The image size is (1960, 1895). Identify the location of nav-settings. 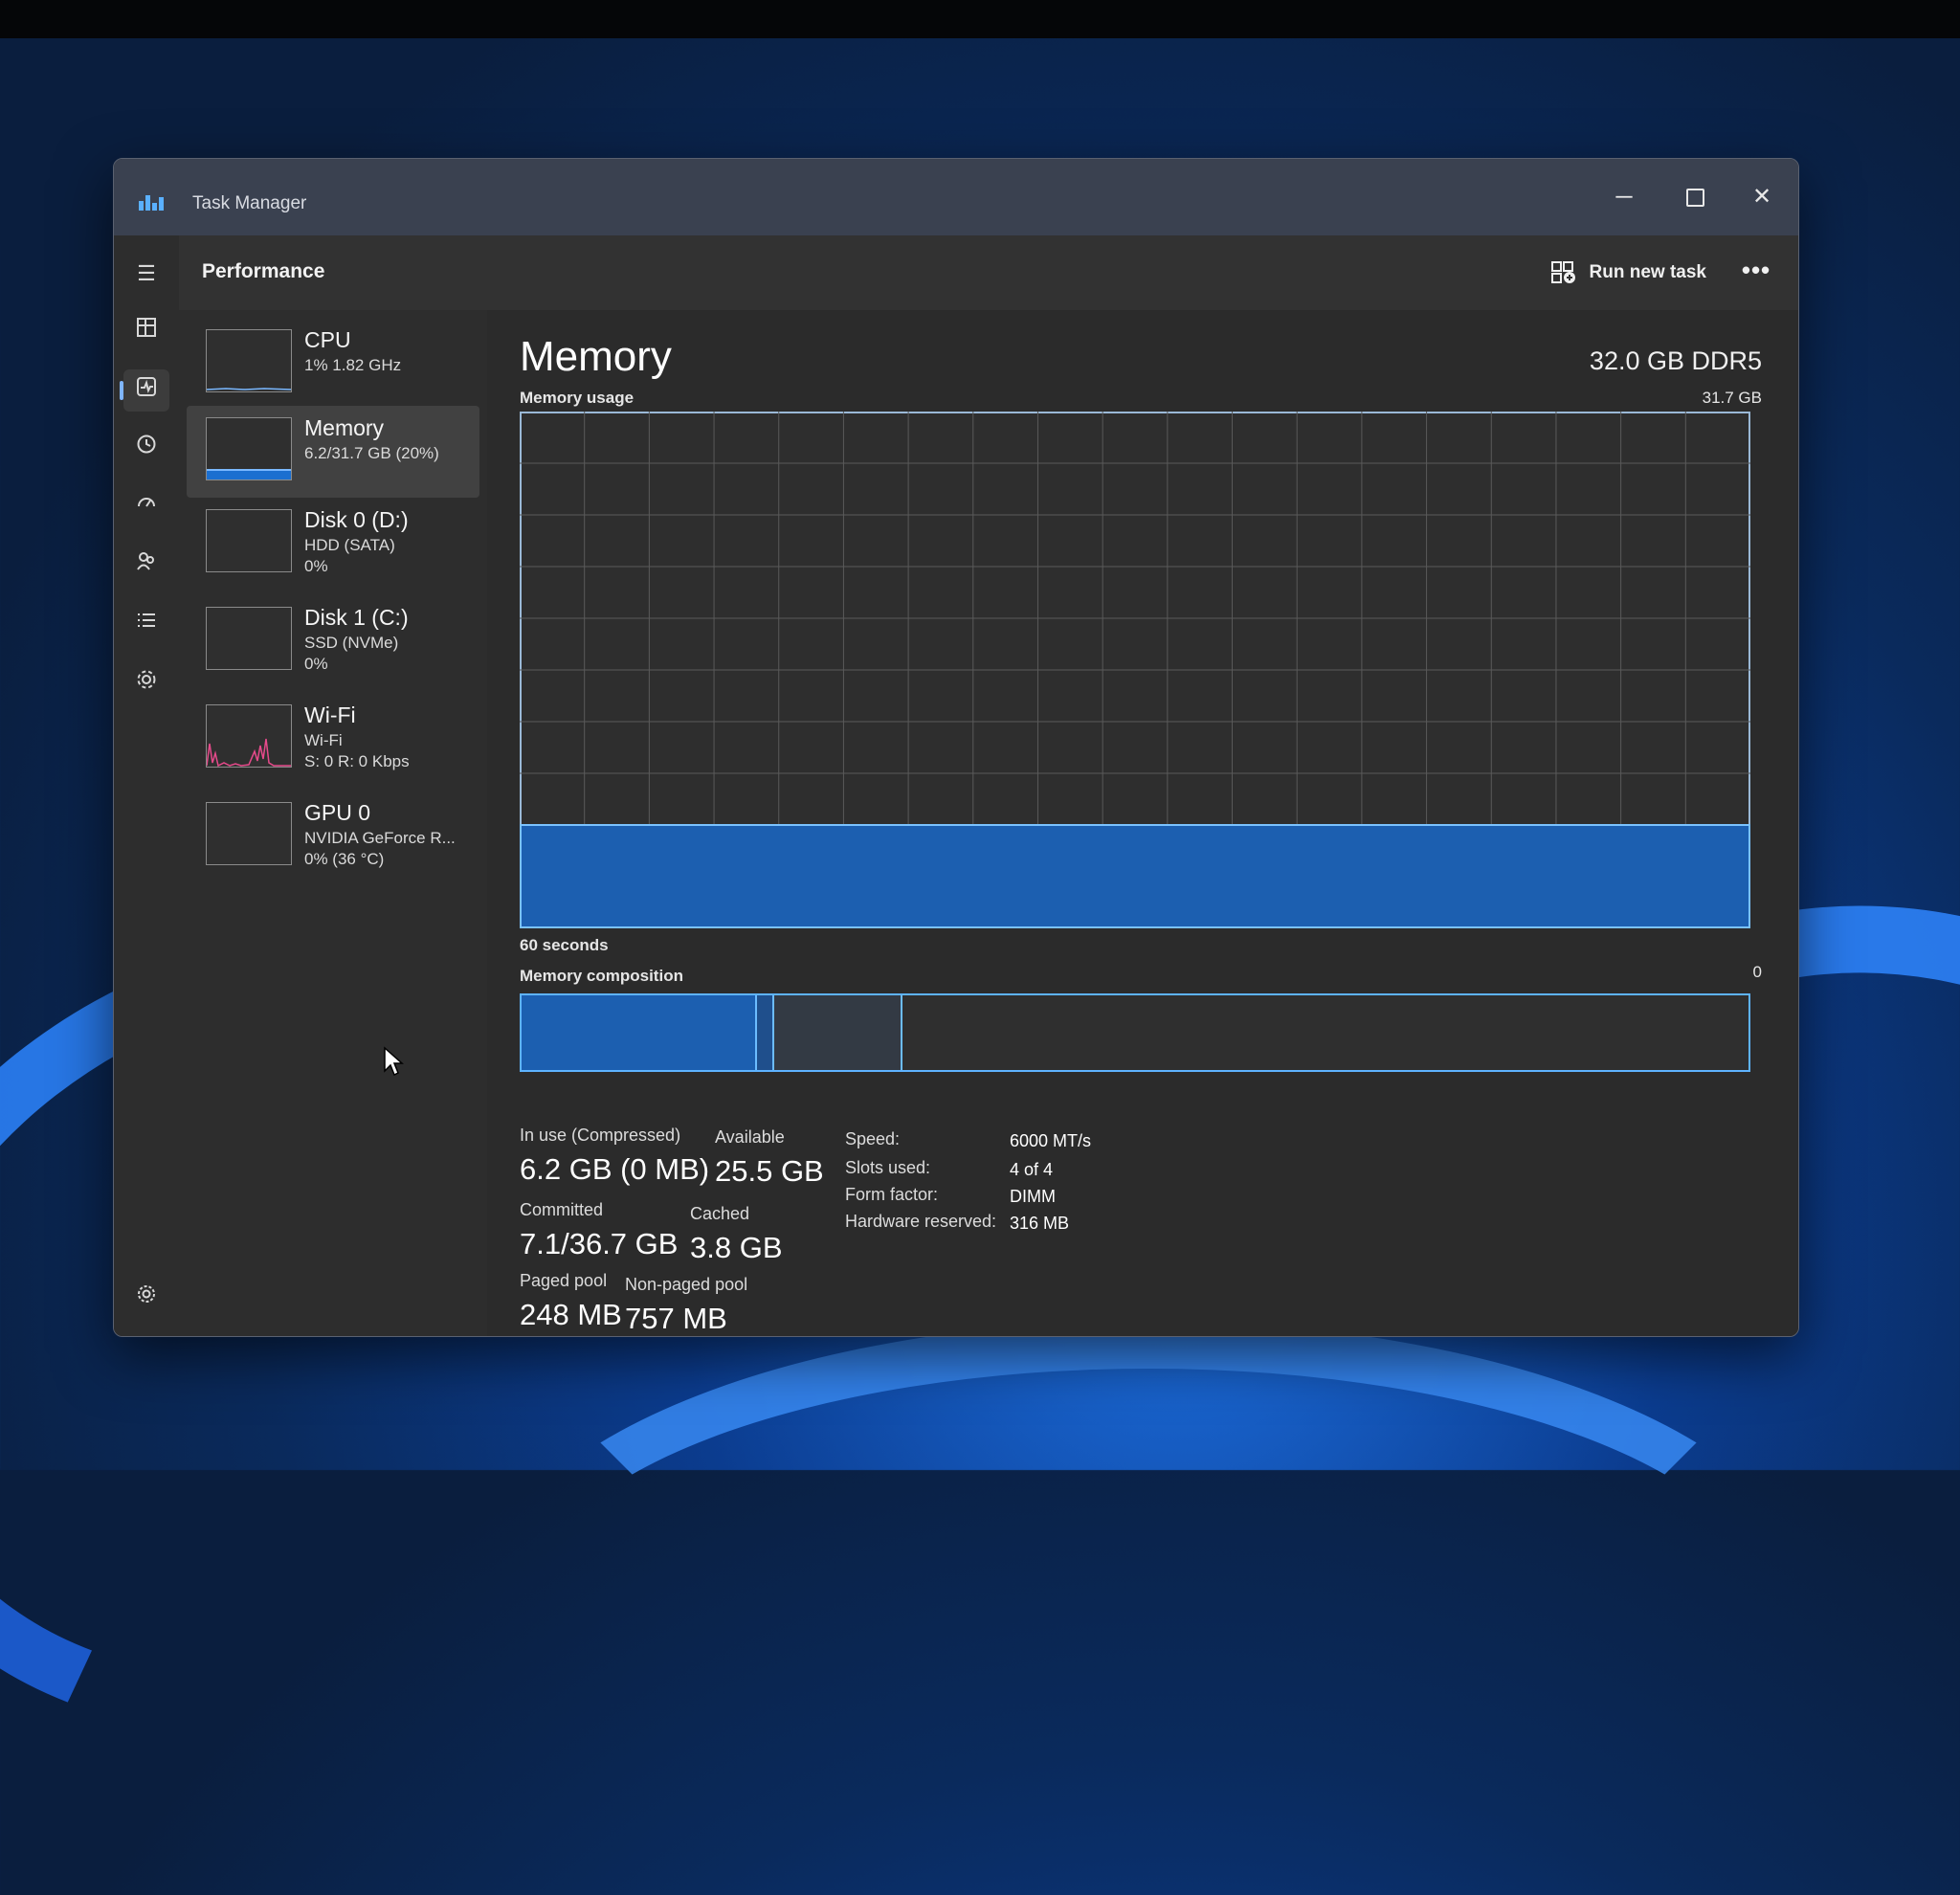
(146, 1298).